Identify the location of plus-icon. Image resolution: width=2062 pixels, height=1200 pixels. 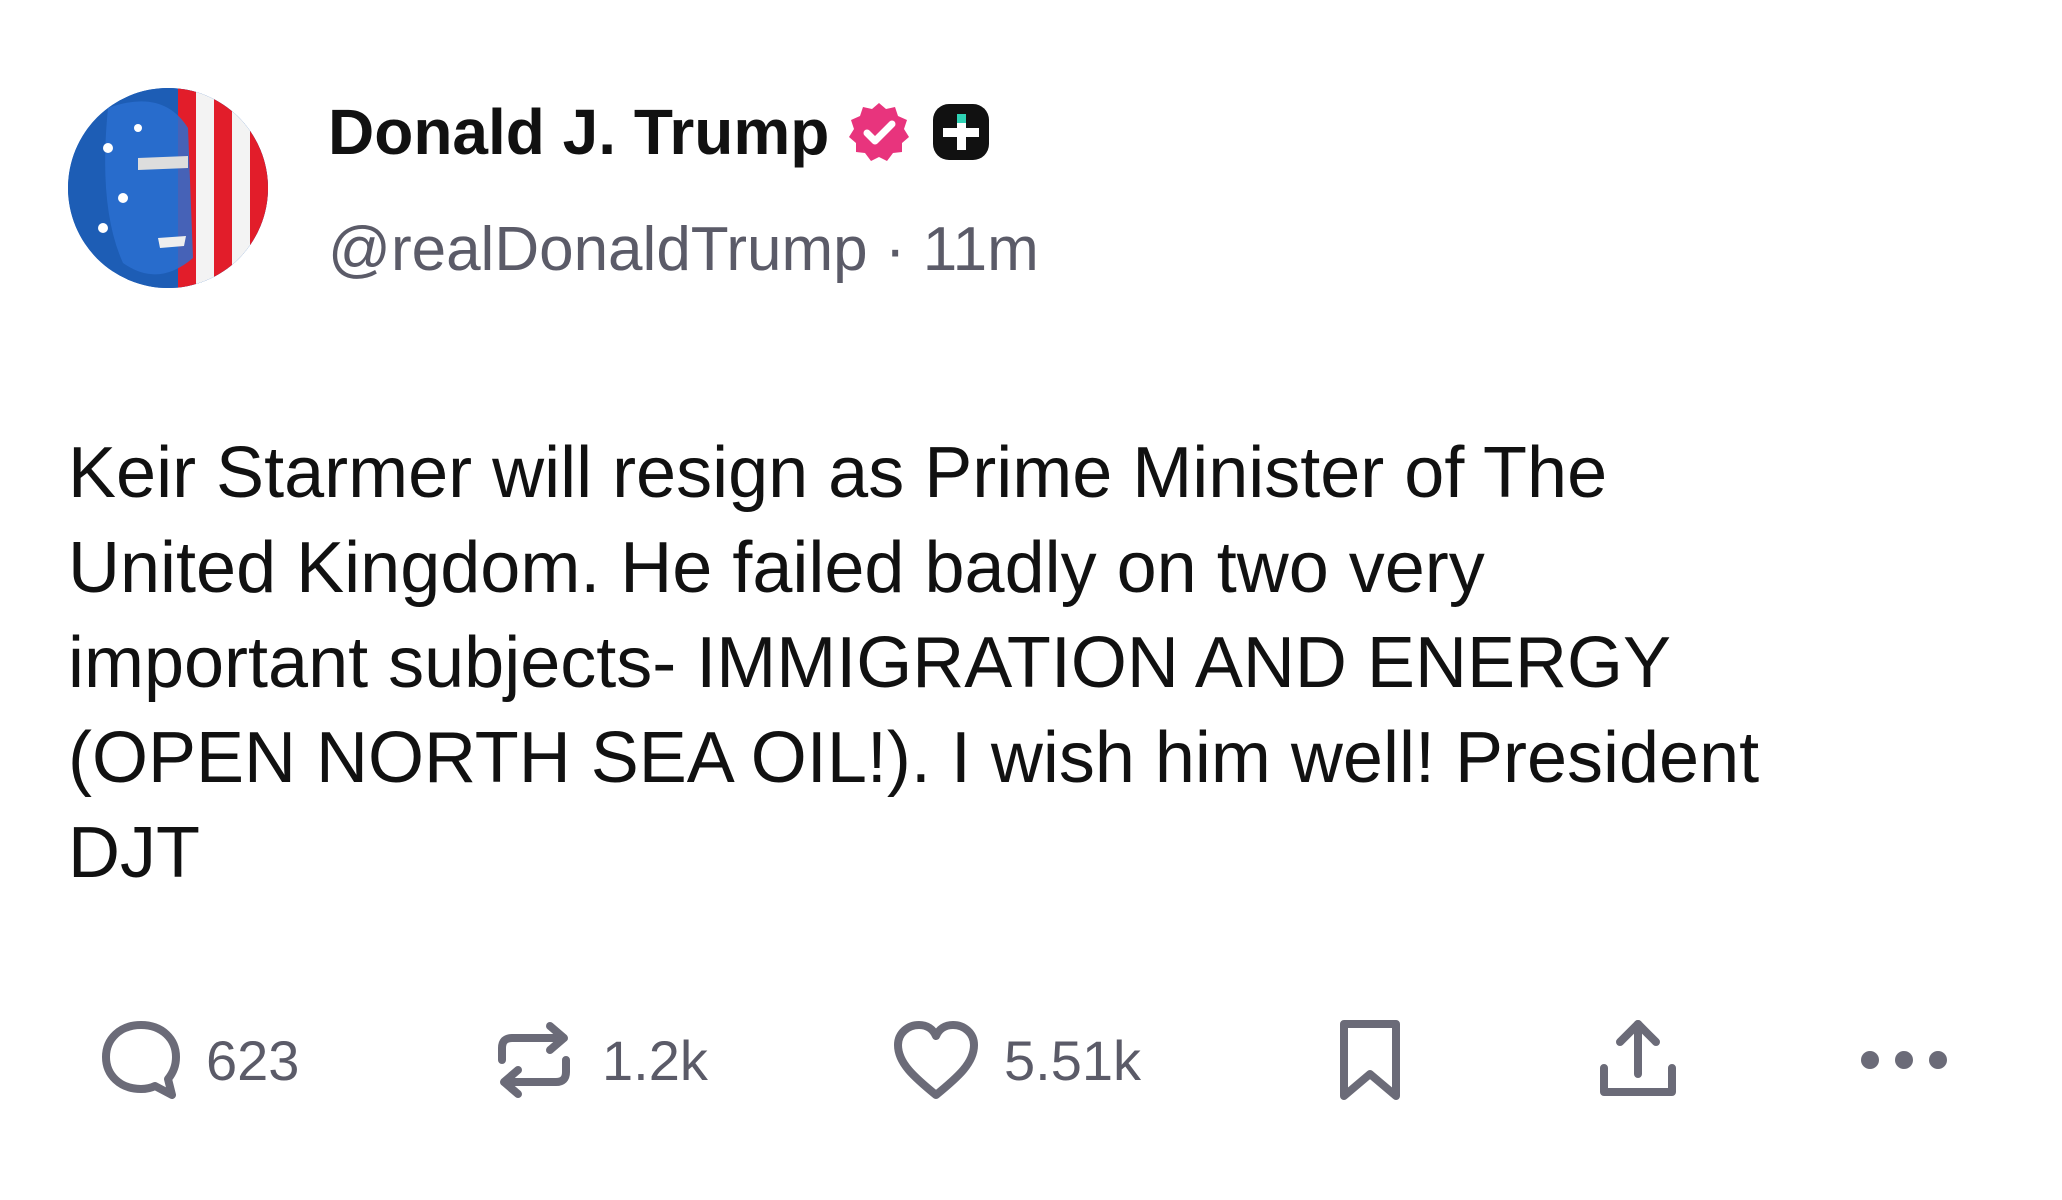
(961, 132).